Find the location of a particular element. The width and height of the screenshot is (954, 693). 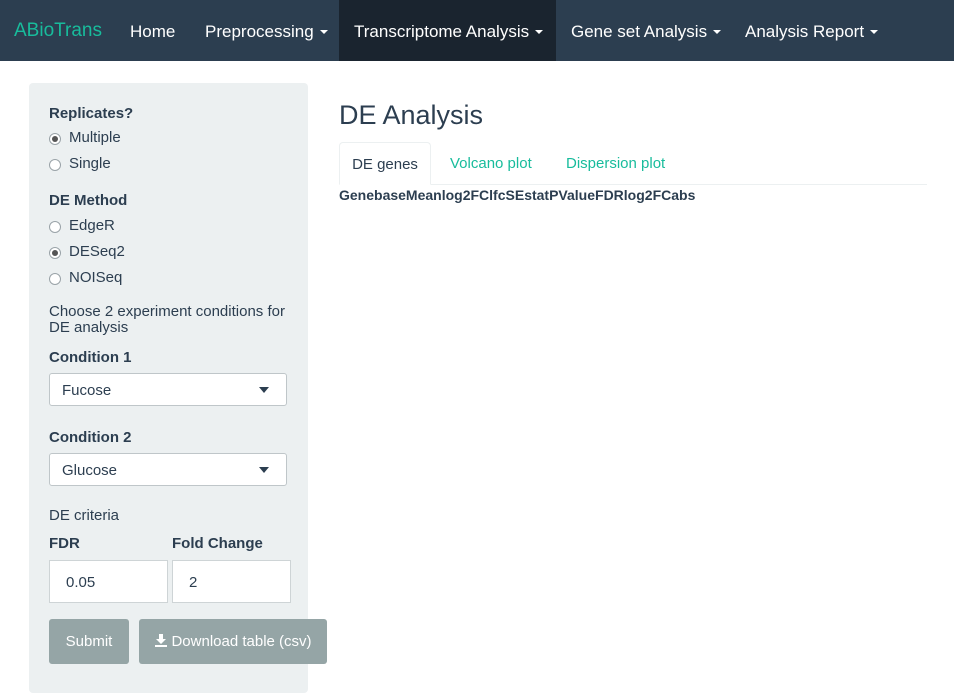

column-header-basemean: baseMean is located at coordinates (408, 195).